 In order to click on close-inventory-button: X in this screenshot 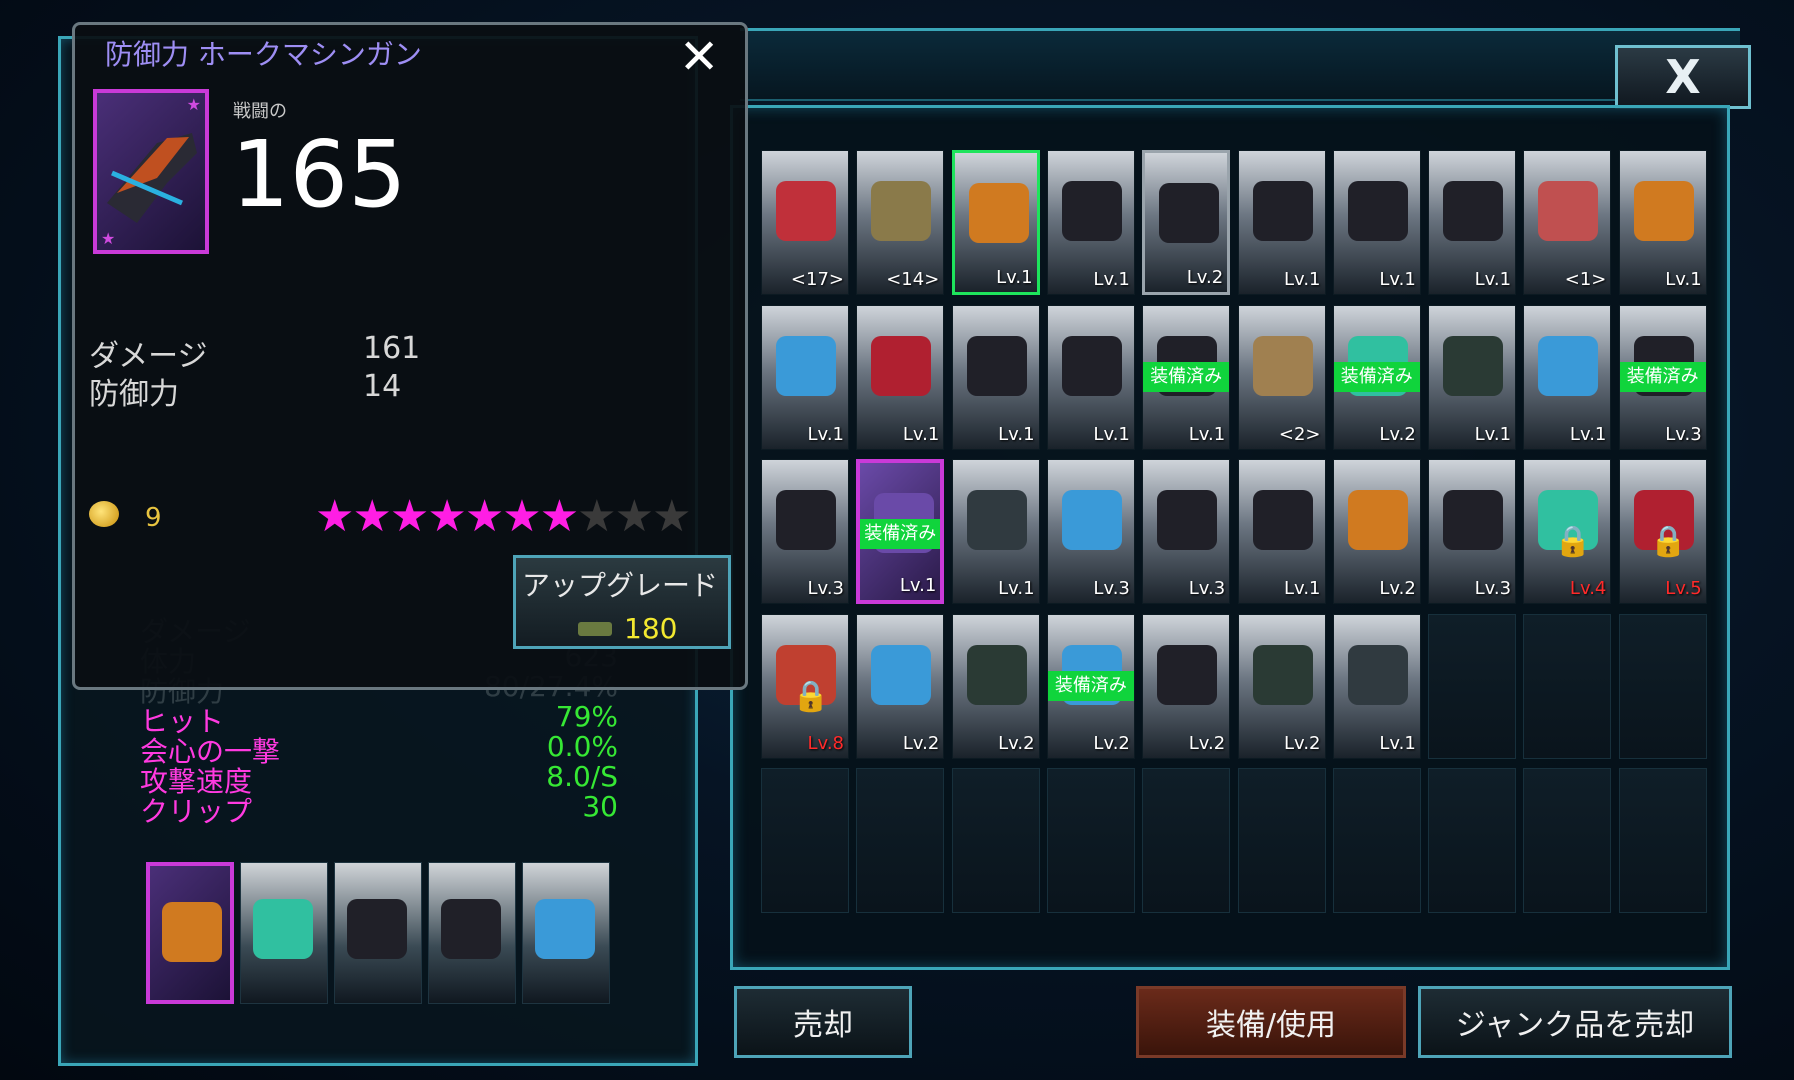, I will do `click(1683, 77)`.